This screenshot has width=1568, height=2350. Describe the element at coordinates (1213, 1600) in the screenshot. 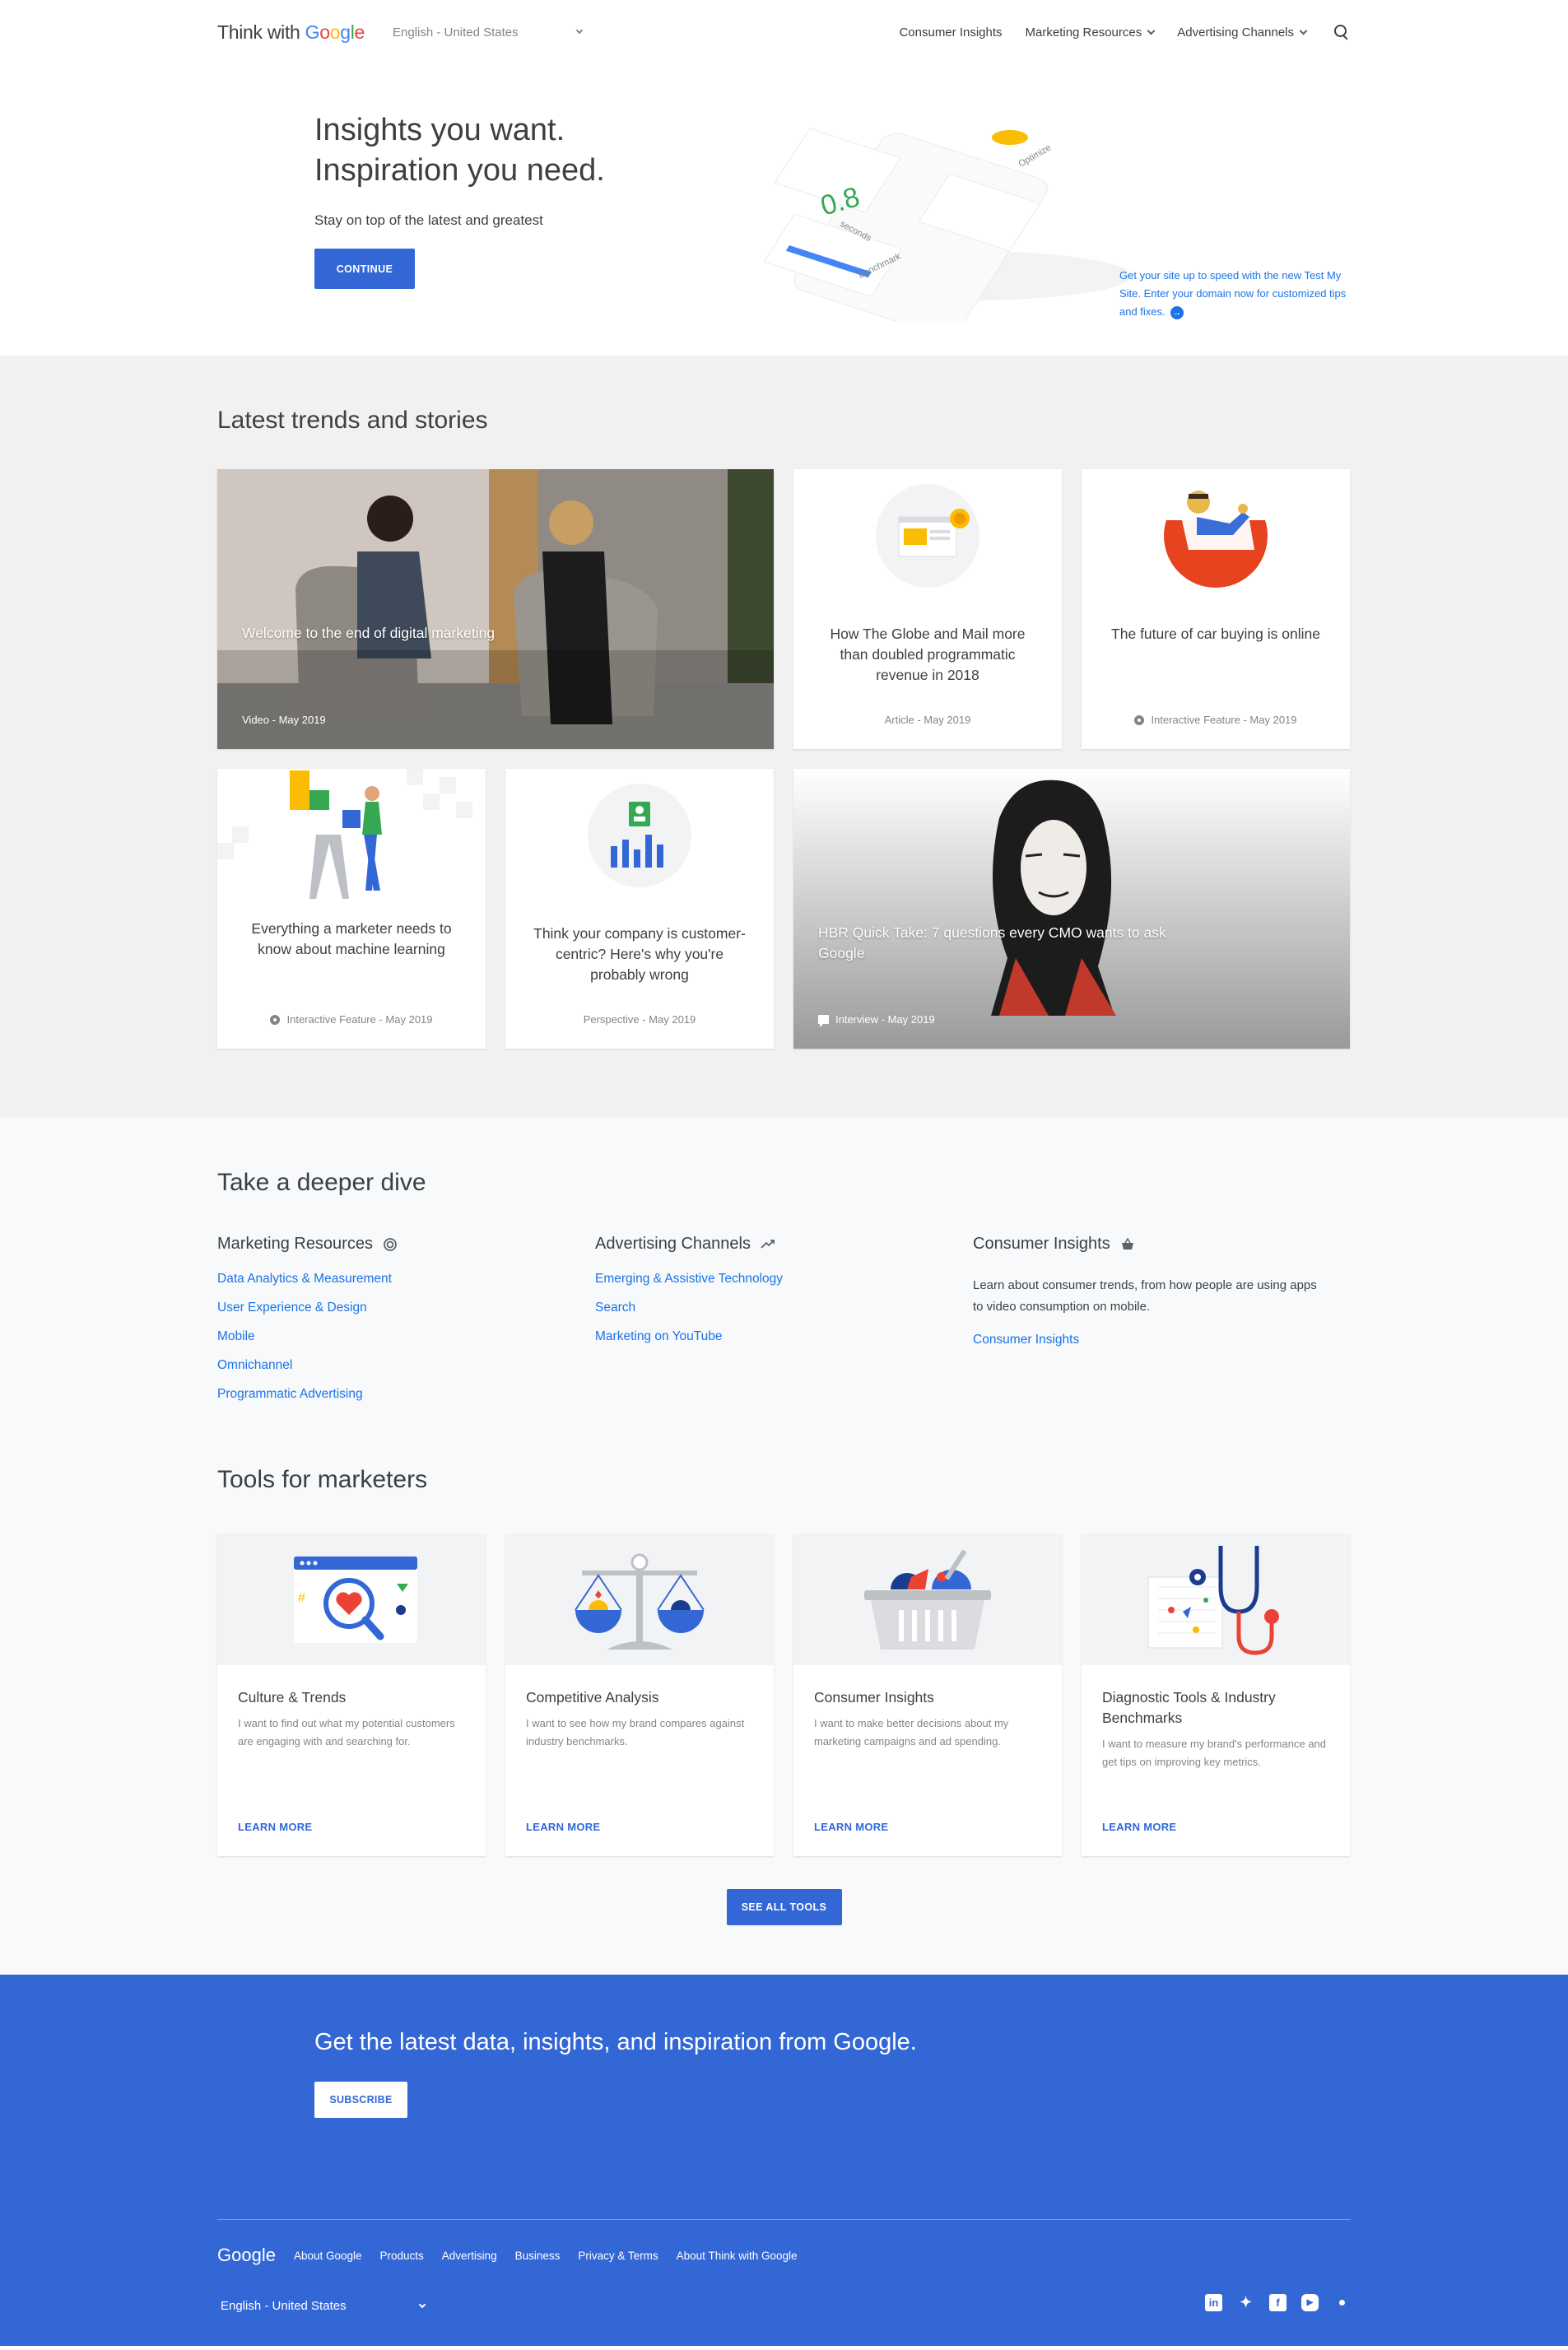

I see `diagnostic-tools-illustration` at that location.